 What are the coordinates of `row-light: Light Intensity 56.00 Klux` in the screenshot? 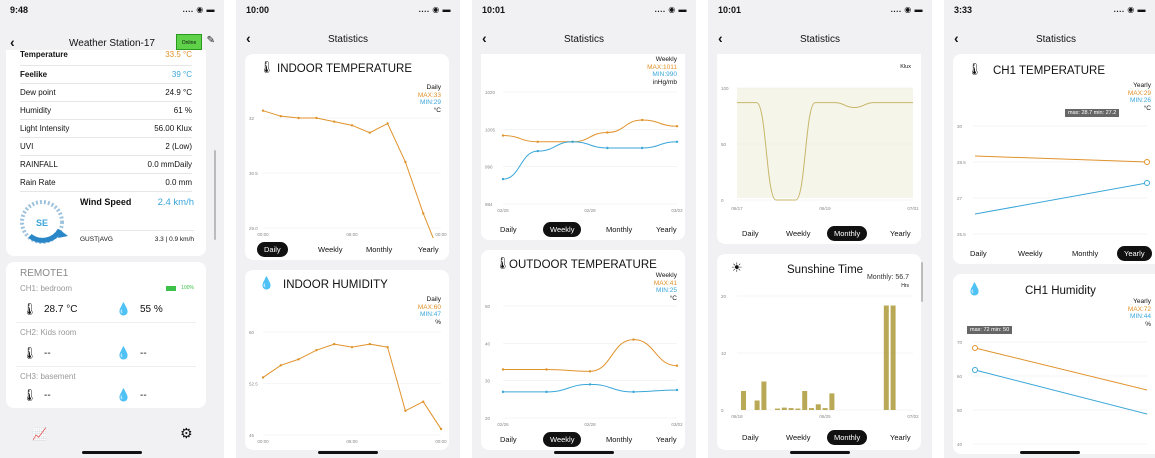 It's located at (106, 128).